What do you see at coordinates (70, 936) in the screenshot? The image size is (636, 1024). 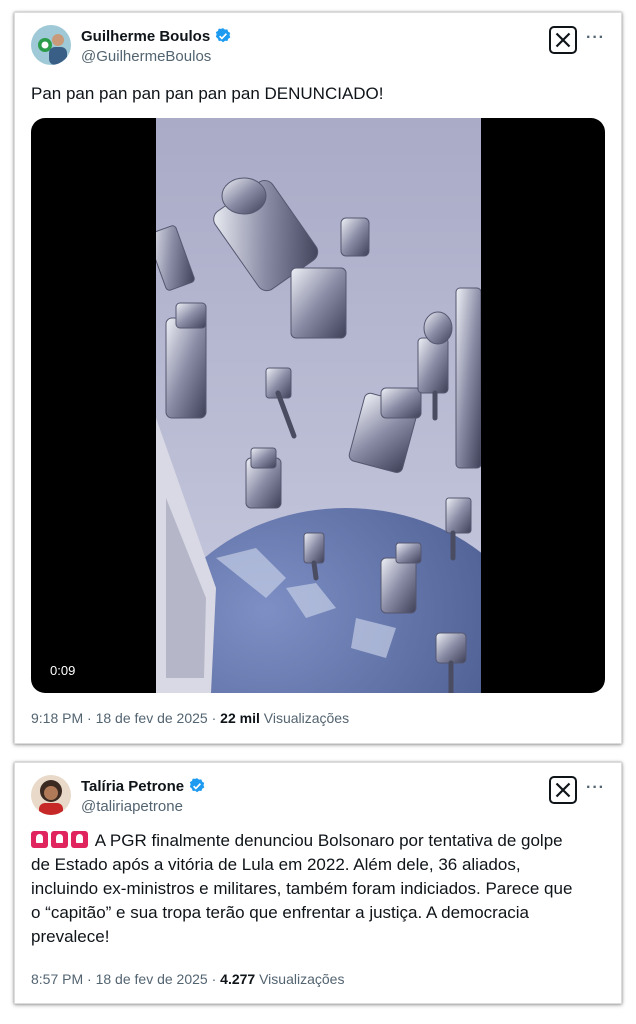 I see `tweet-text-line: prevalece!` at bounding box center [70, 936].